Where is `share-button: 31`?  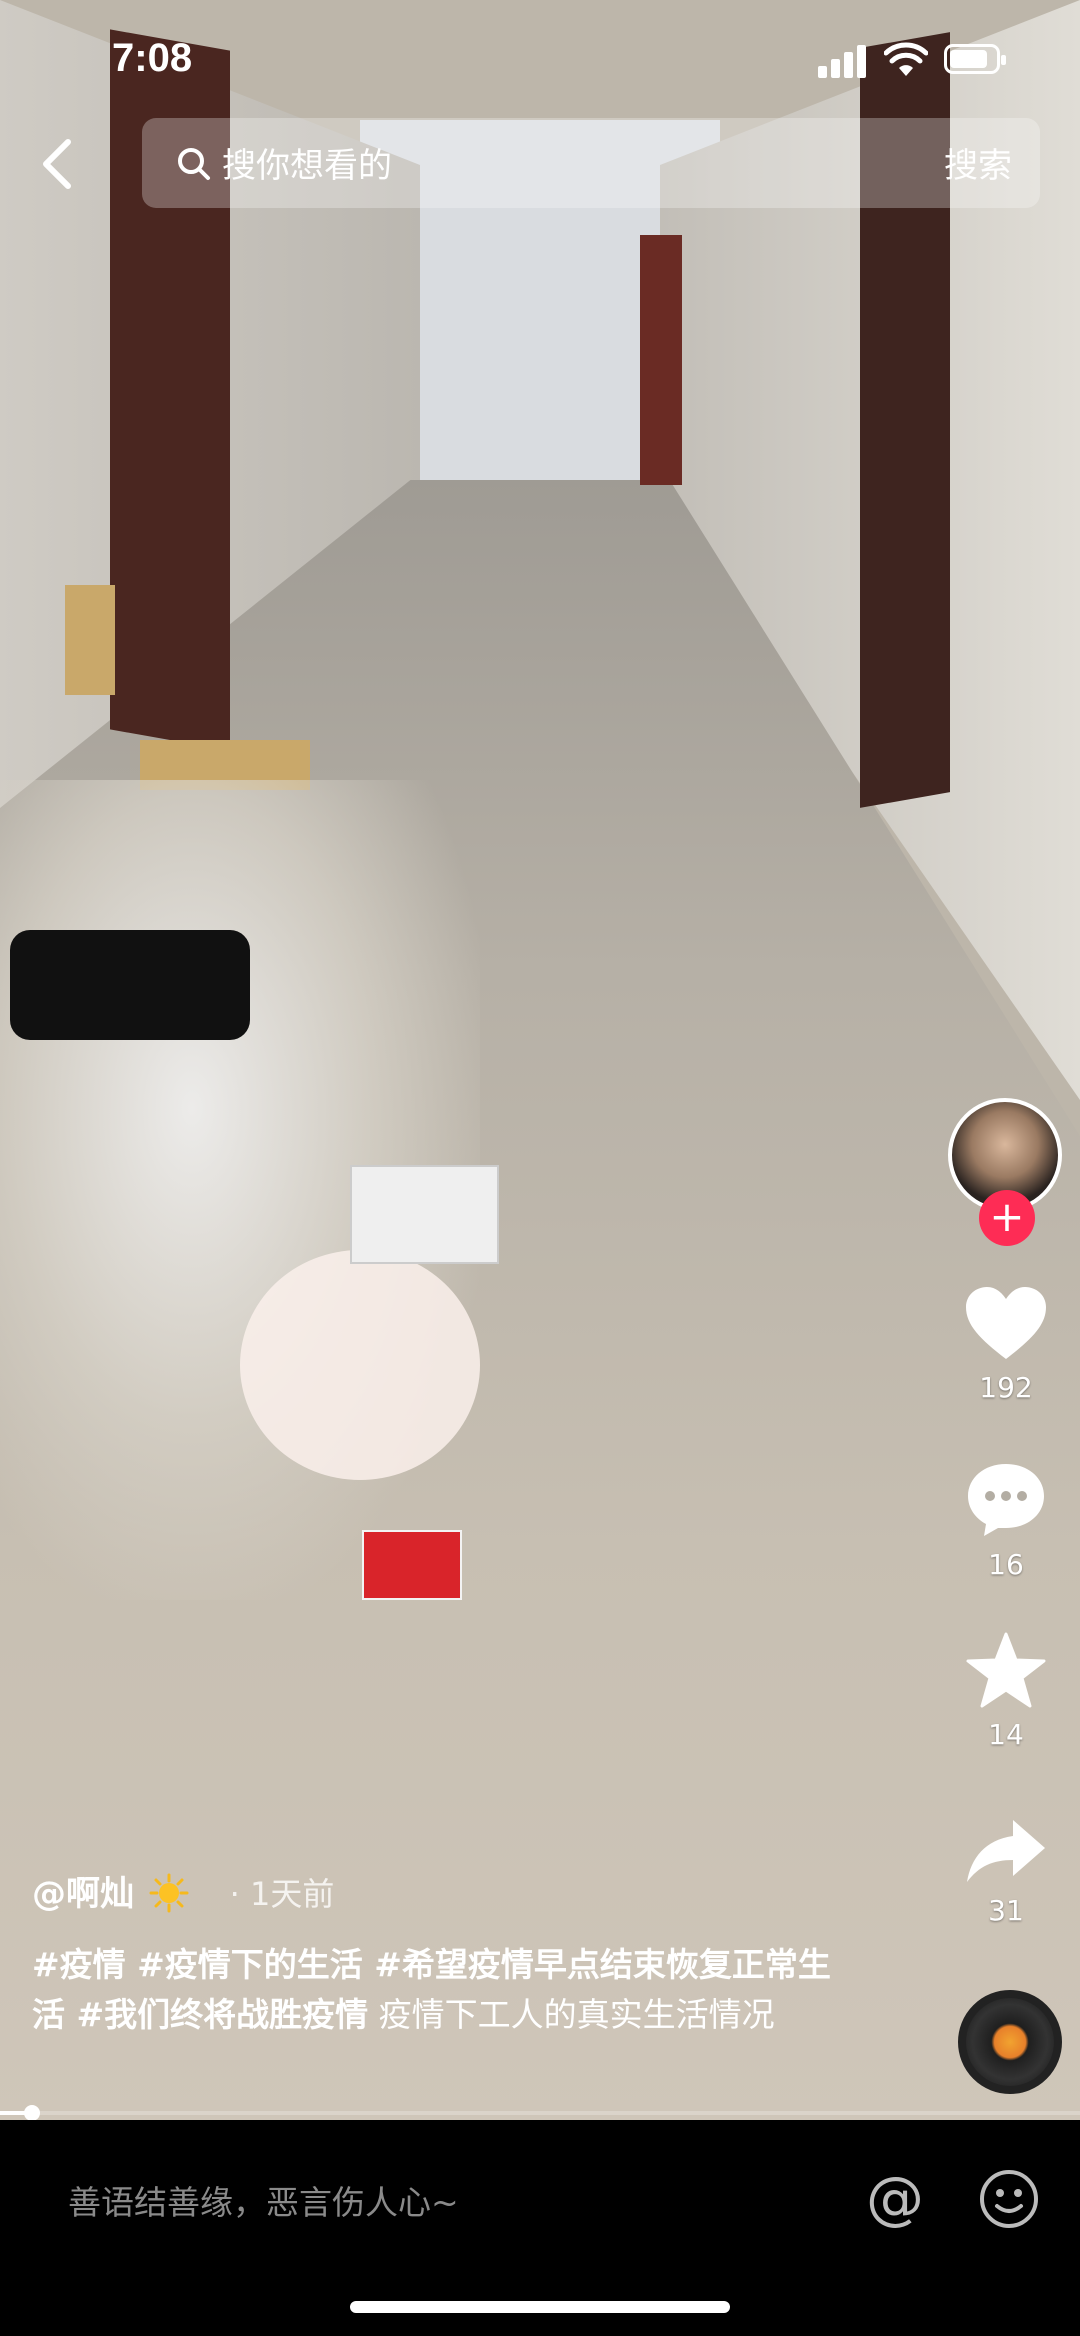 share-button: 31 is located at coordinates (1006, 1872).